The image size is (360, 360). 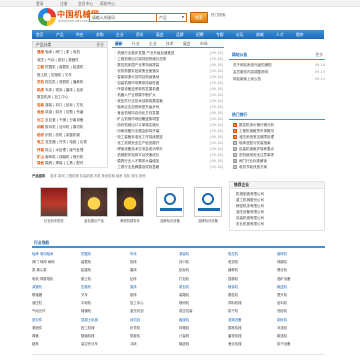 What do you see at coordinates (153, 320) in the screenshot?
I see `directory-link: 线切割` at bounding box center [153, 320].